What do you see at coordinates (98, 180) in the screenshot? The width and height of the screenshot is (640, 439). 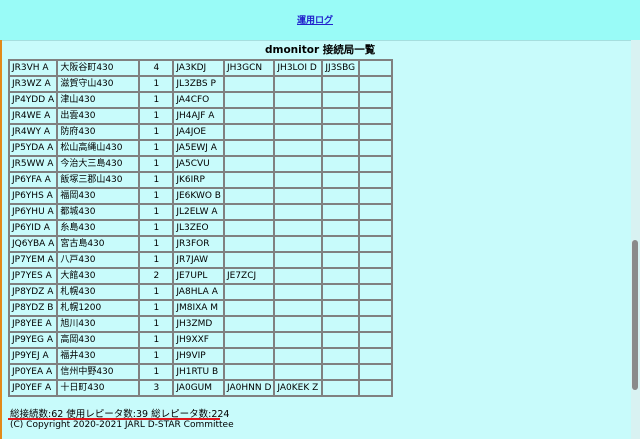 I see `repeater-name-cell: 飯塚三郡山430` at bounding box center [98, 180].